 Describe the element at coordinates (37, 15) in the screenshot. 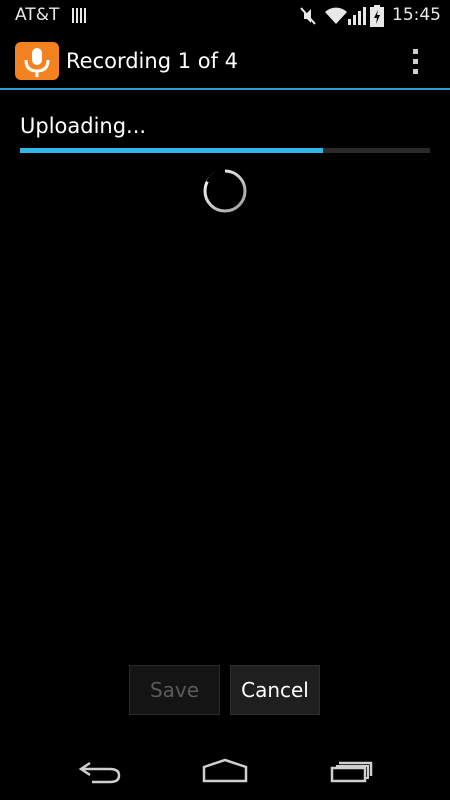

I see `carrier-name: AT&T` at that location.